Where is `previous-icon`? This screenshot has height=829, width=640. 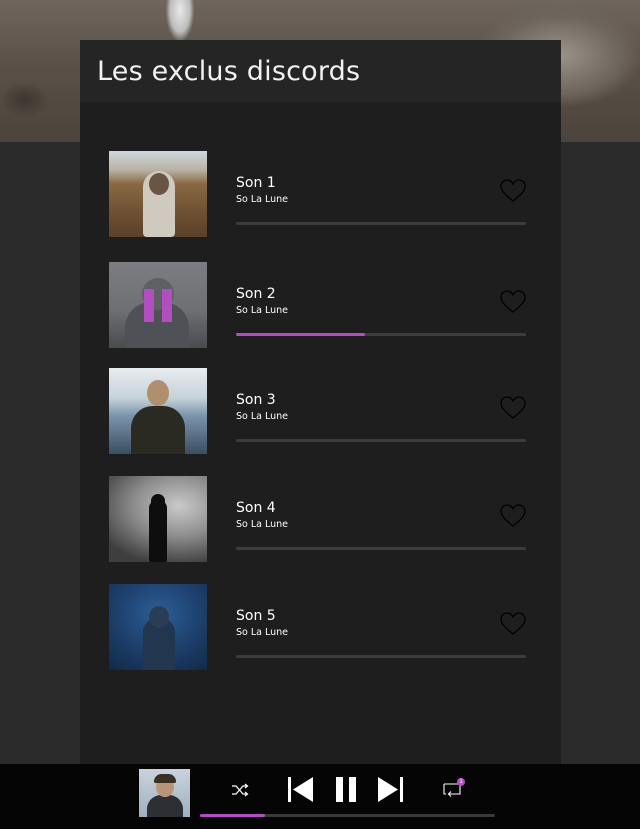 previous-icon is located at coordinates (300, 789).